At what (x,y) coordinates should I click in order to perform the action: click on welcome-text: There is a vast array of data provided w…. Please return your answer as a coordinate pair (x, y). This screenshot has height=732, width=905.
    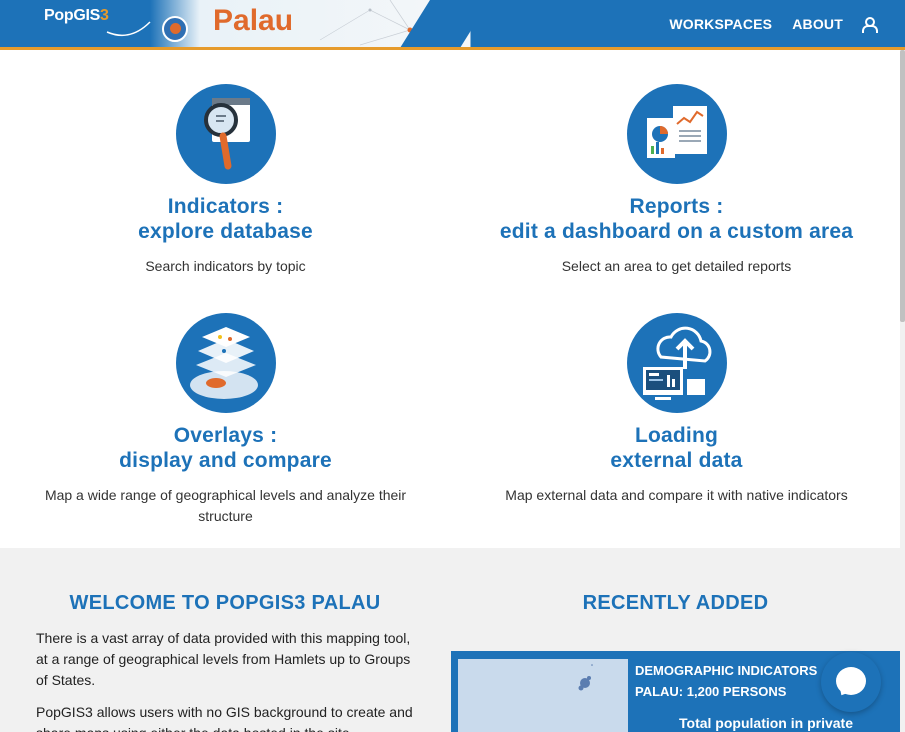
    Looking at the image, I should click on (226, 680).